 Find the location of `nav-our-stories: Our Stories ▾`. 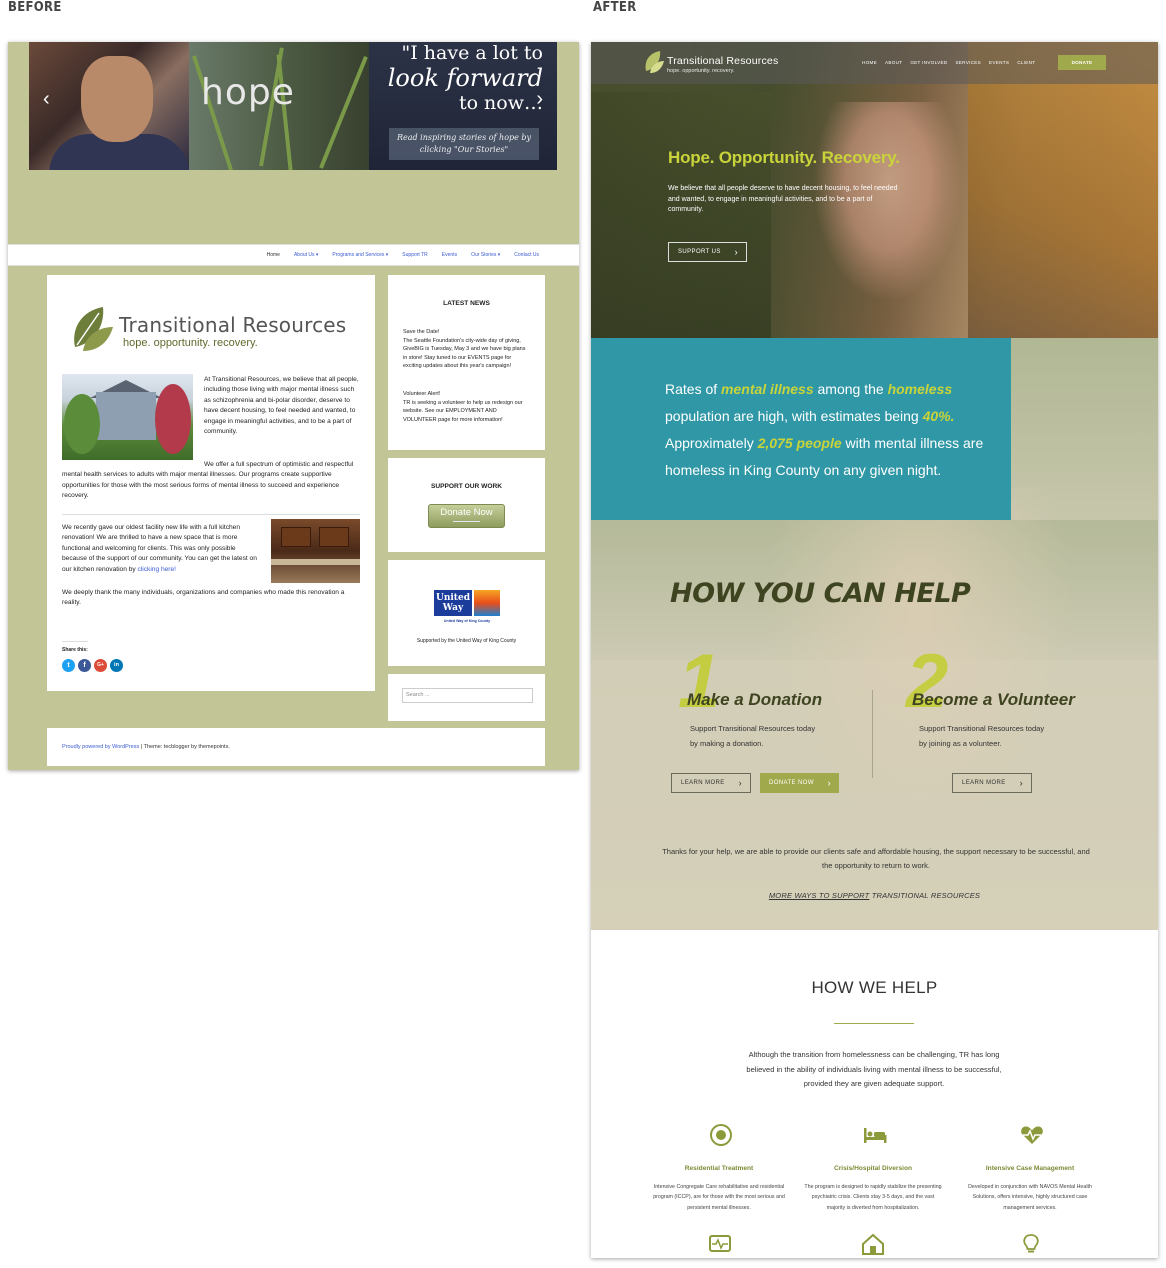

nav-our-stories: Our Stories ▾ is located at coordinates (485, 255).